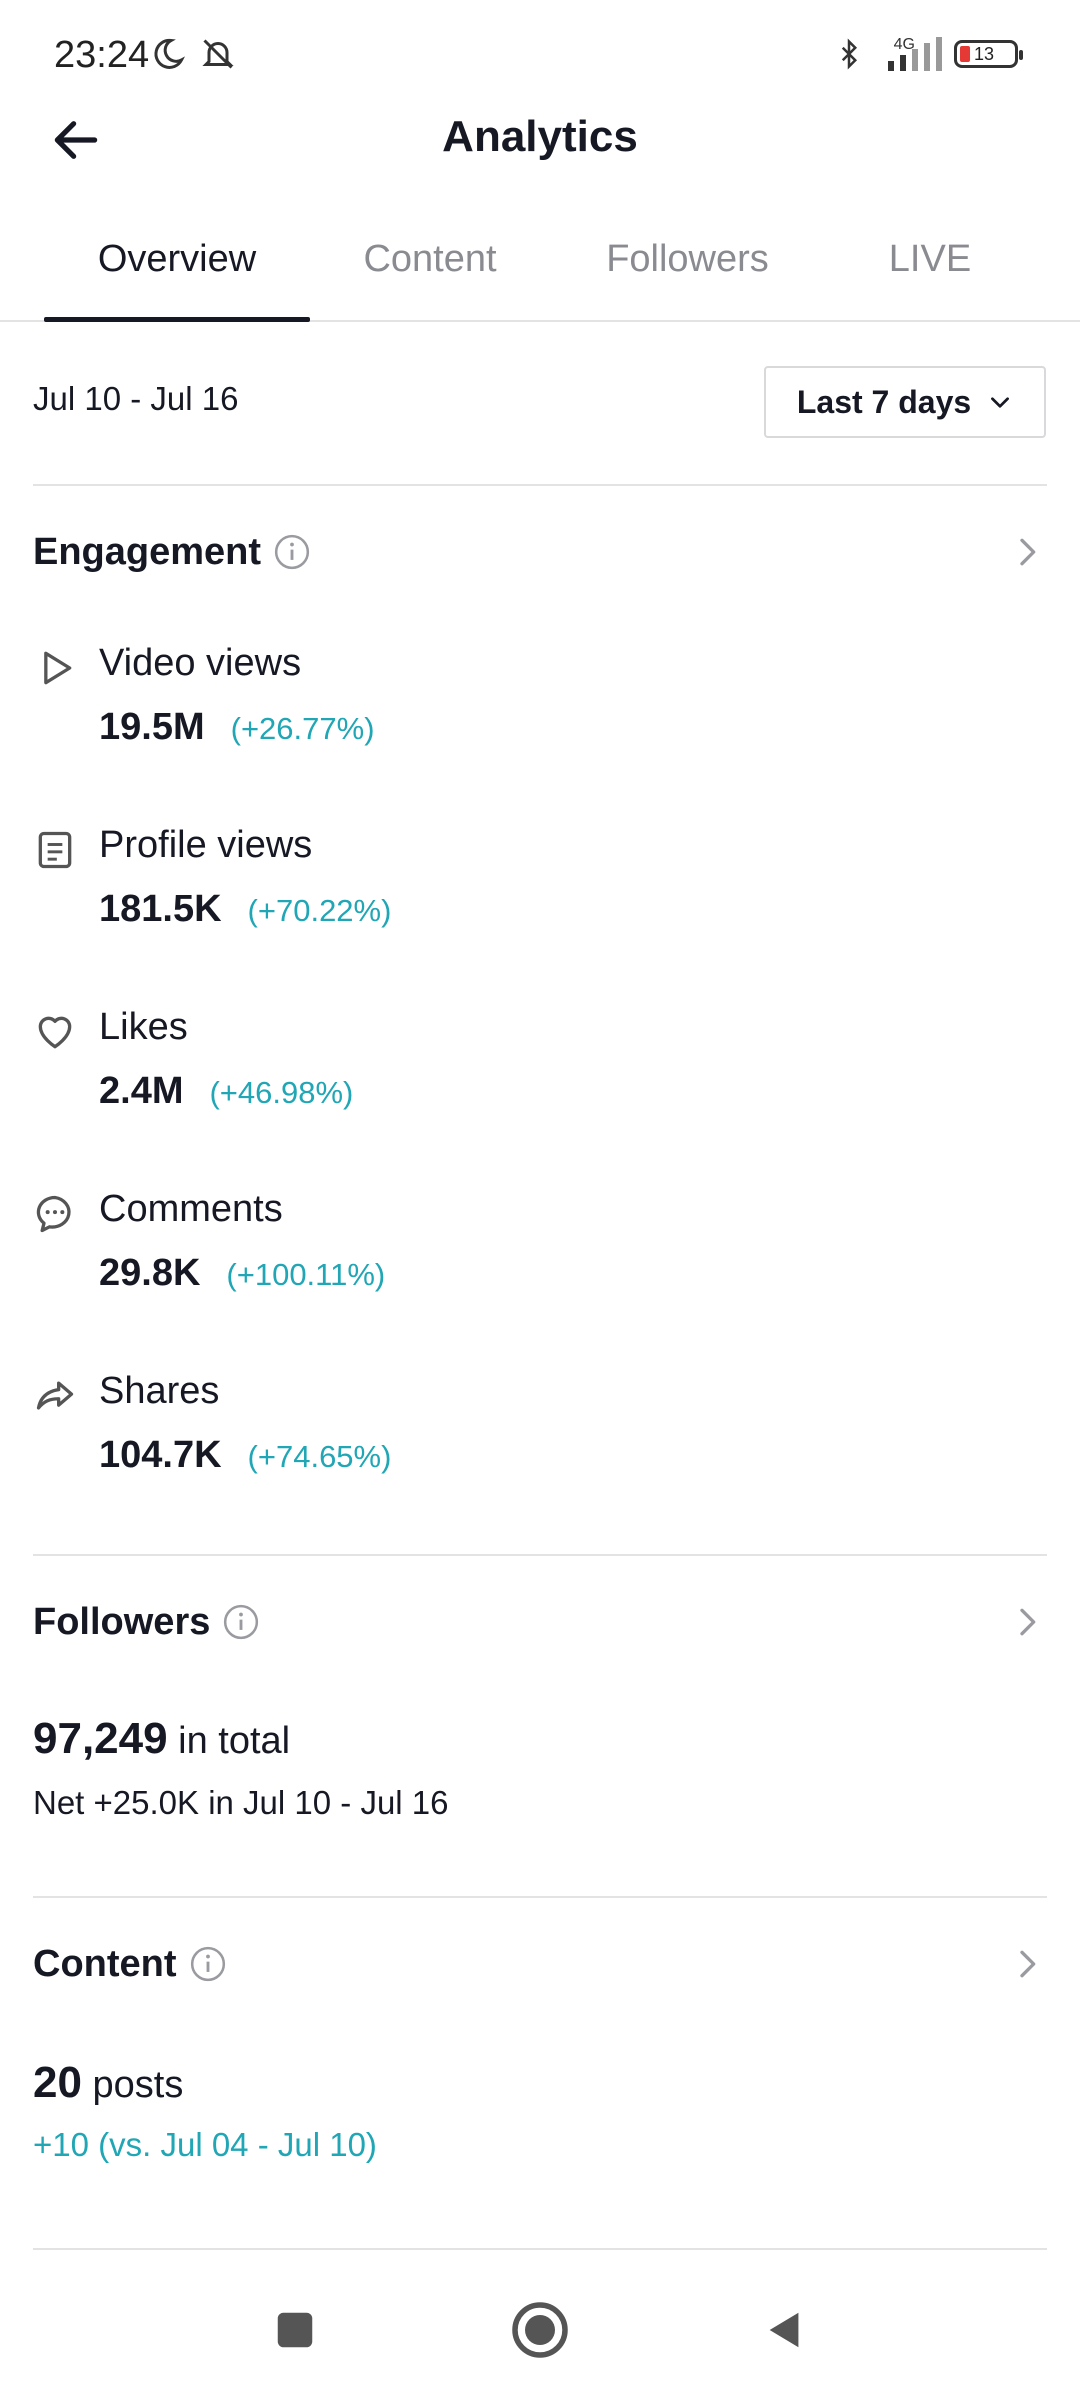 The width and height of the screenshot is (1080, 2400). I want to click on battery-icon: 13, so click(988, 54).